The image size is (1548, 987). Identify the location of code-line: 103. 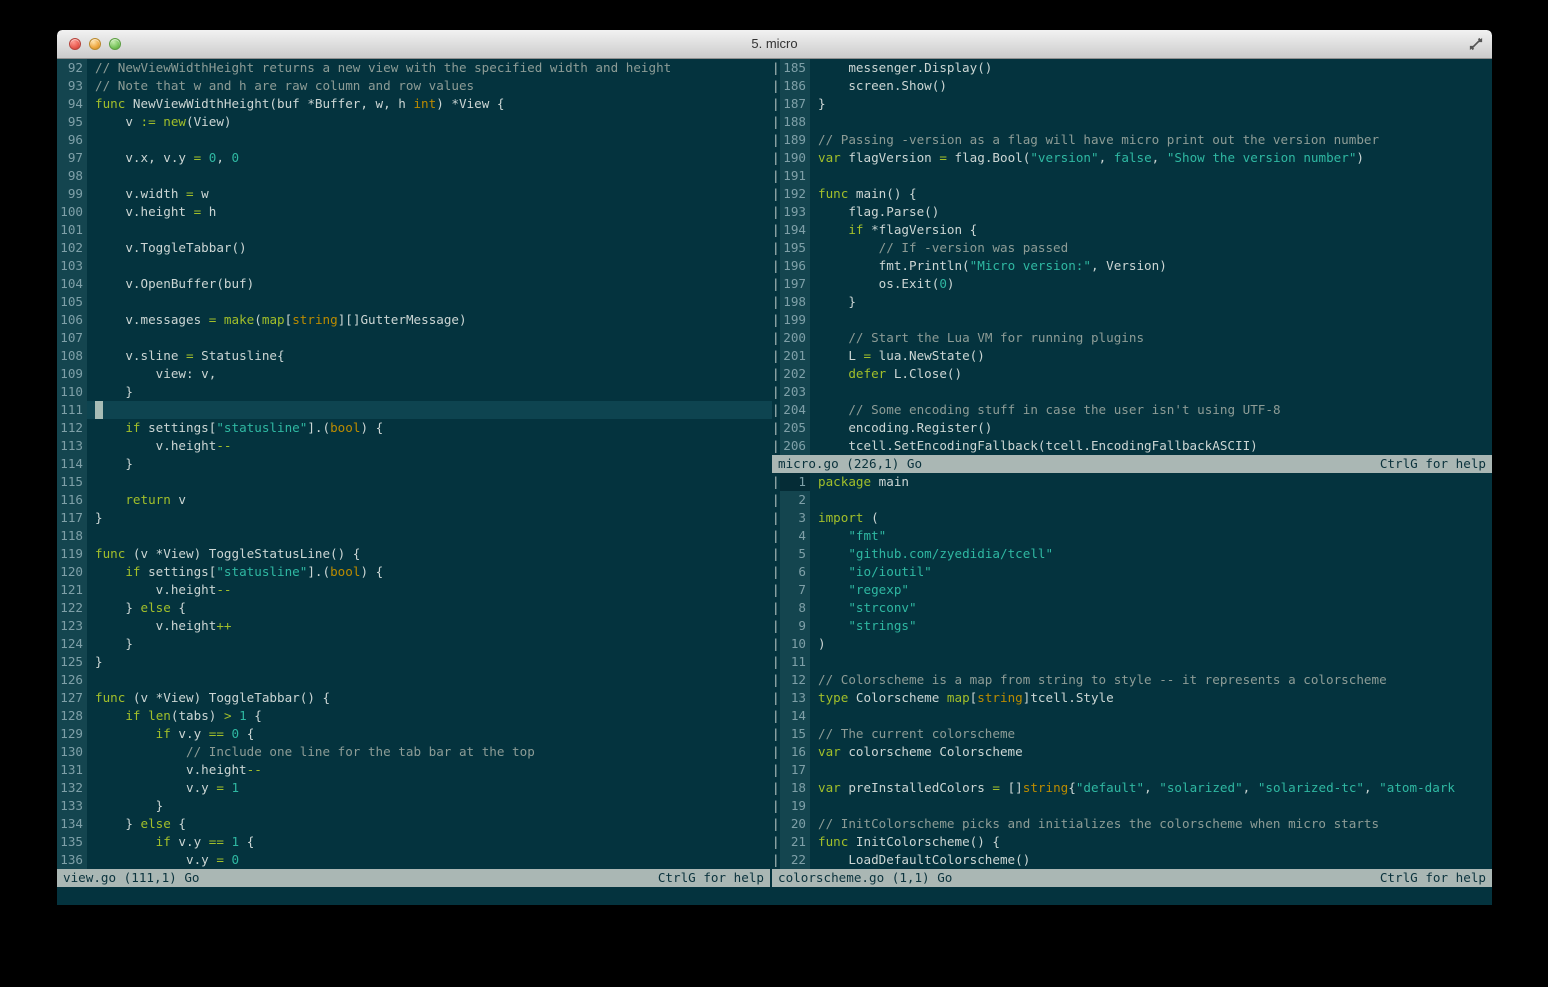
(414, 266).